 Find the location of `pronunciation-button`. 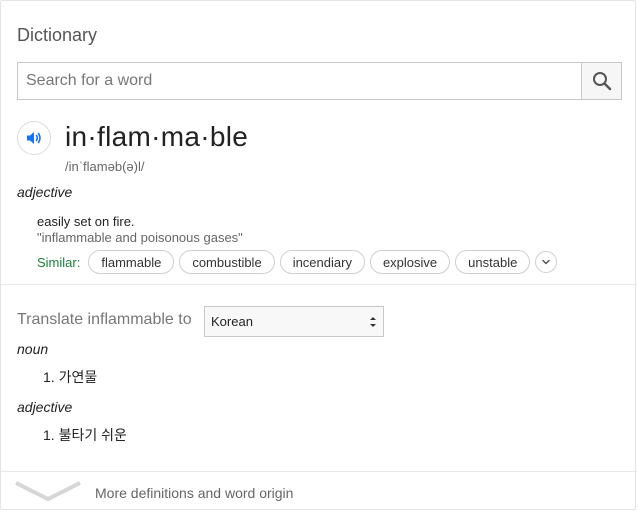

pronunciation-button is located at coordinates (34, 138).